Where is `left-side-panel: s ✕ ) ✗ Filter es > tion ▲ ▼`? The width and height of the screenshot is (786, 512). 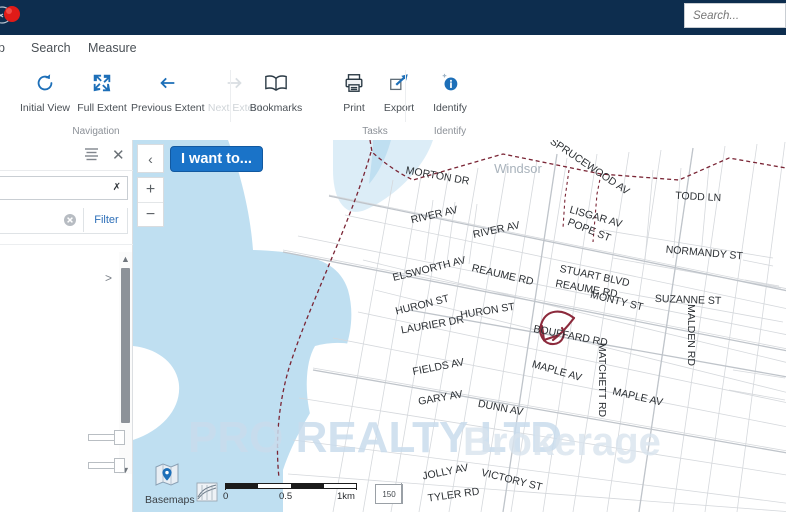 left-side-panel: s ✕ ) ✗ Filter es > tion ▲ ▼ is located at coordinates (66, 326).